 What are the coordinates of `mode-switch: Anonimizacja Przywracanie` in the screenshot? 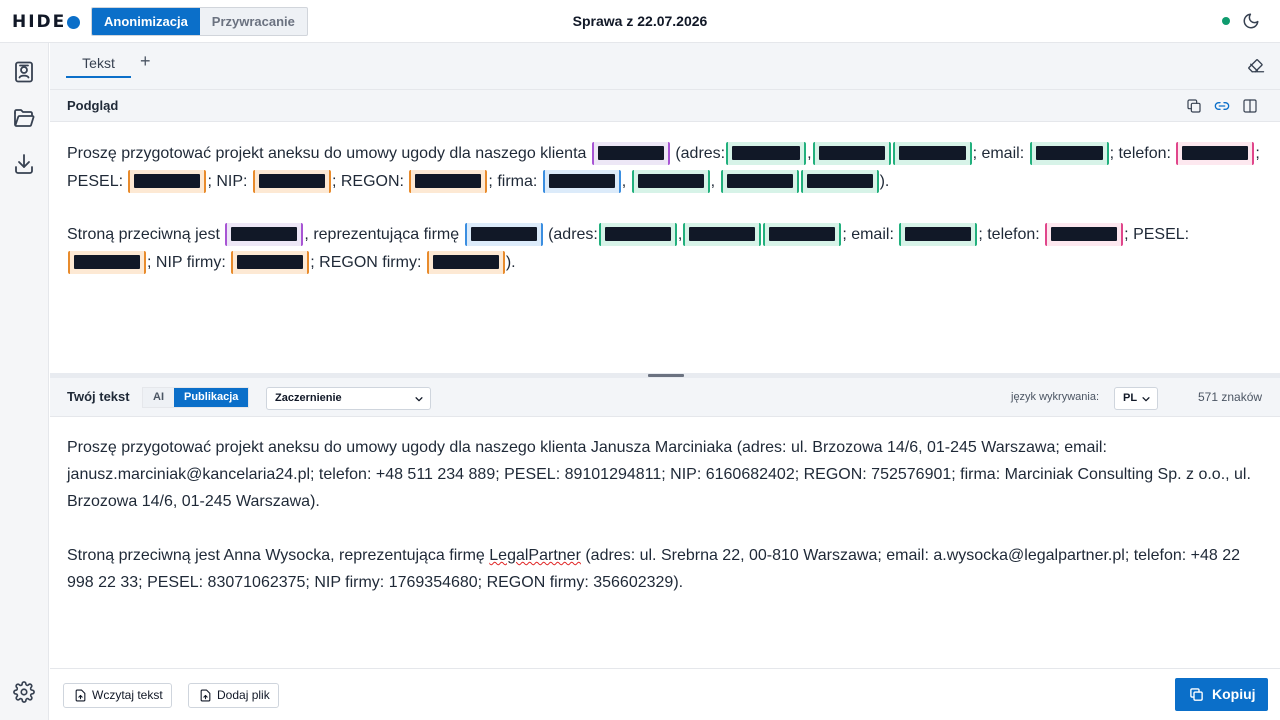 It's located at (199, 21).